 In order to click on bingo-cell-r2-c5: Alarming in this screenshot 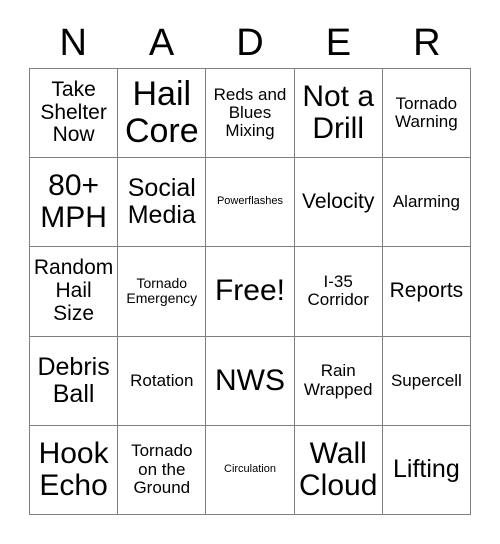, I will do `click(426, 203)`.